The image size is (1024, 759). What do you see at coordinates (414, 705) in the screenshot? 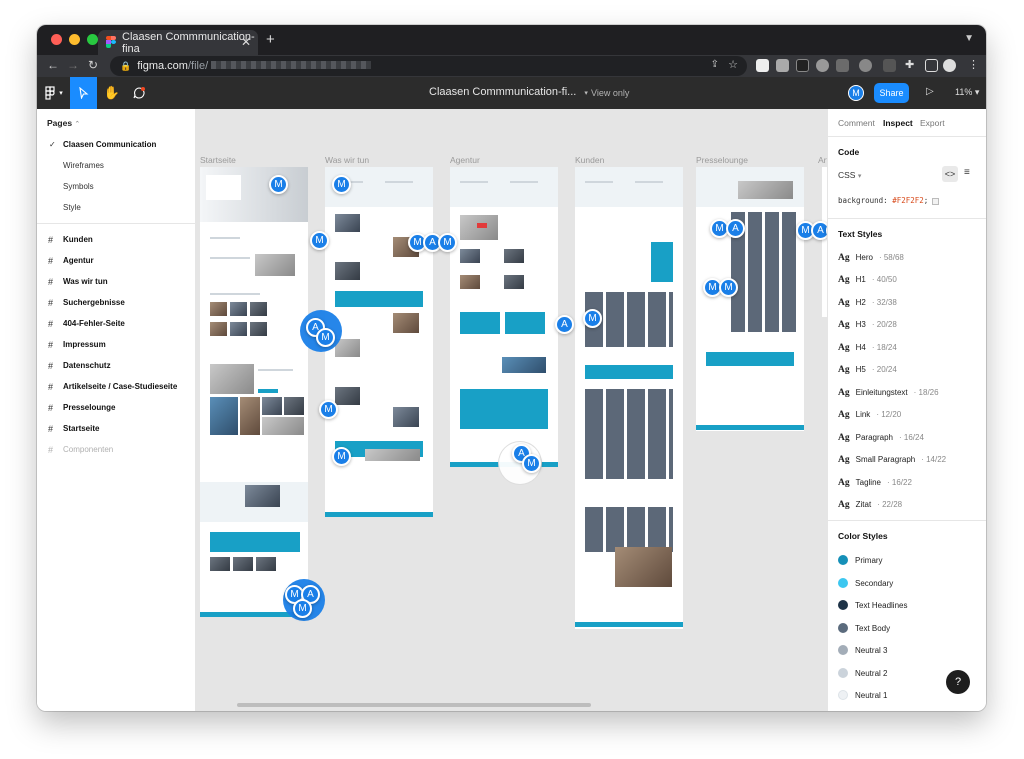
I see `horizontal-scrollbar` at bounding box center [414, 705].